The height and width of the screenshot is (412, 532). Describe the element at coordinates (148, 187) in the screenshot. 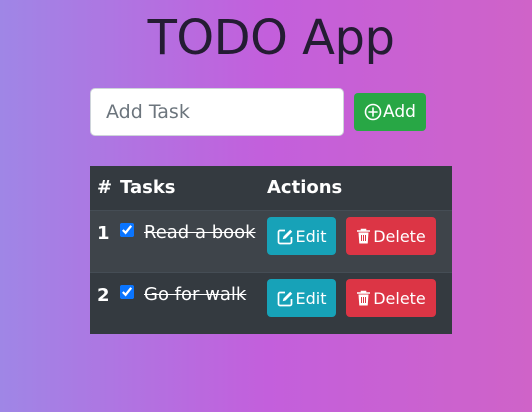

I see `header-tasks: Tasks` at that location.